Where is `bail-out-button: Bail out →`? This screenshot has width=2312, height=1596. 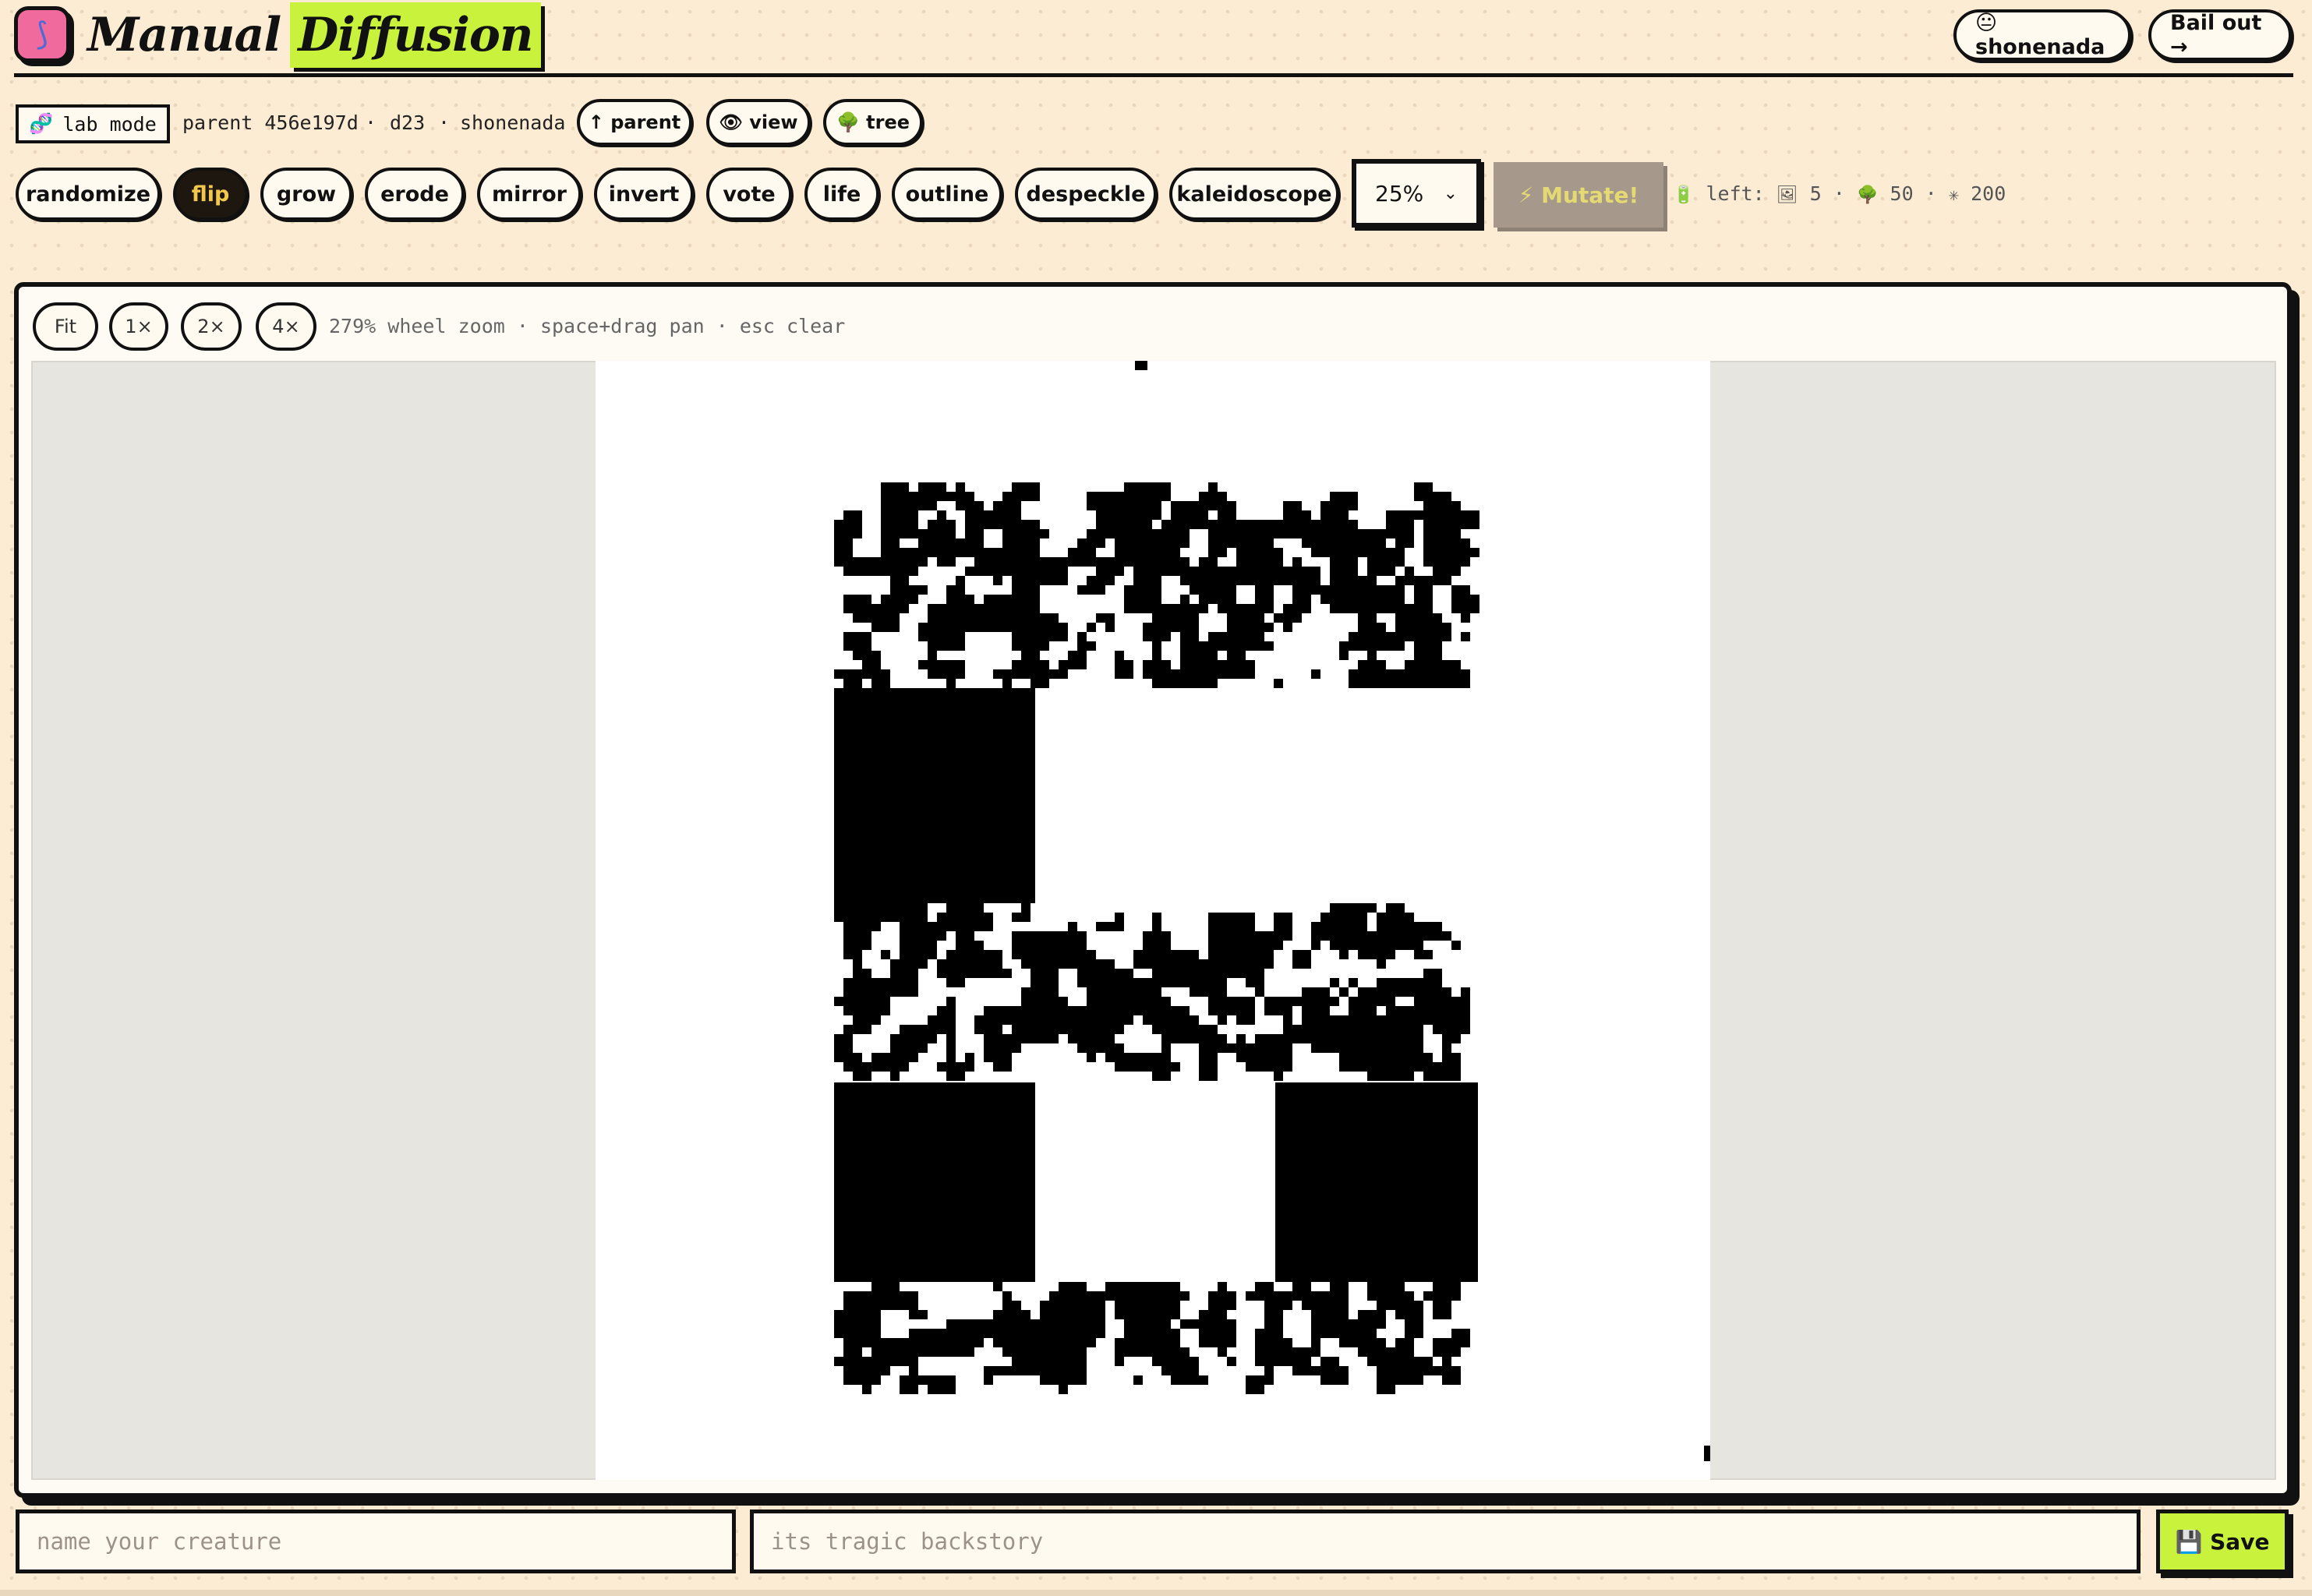
bail-out-button: Bail out → is located at coordinates (2220, 35).